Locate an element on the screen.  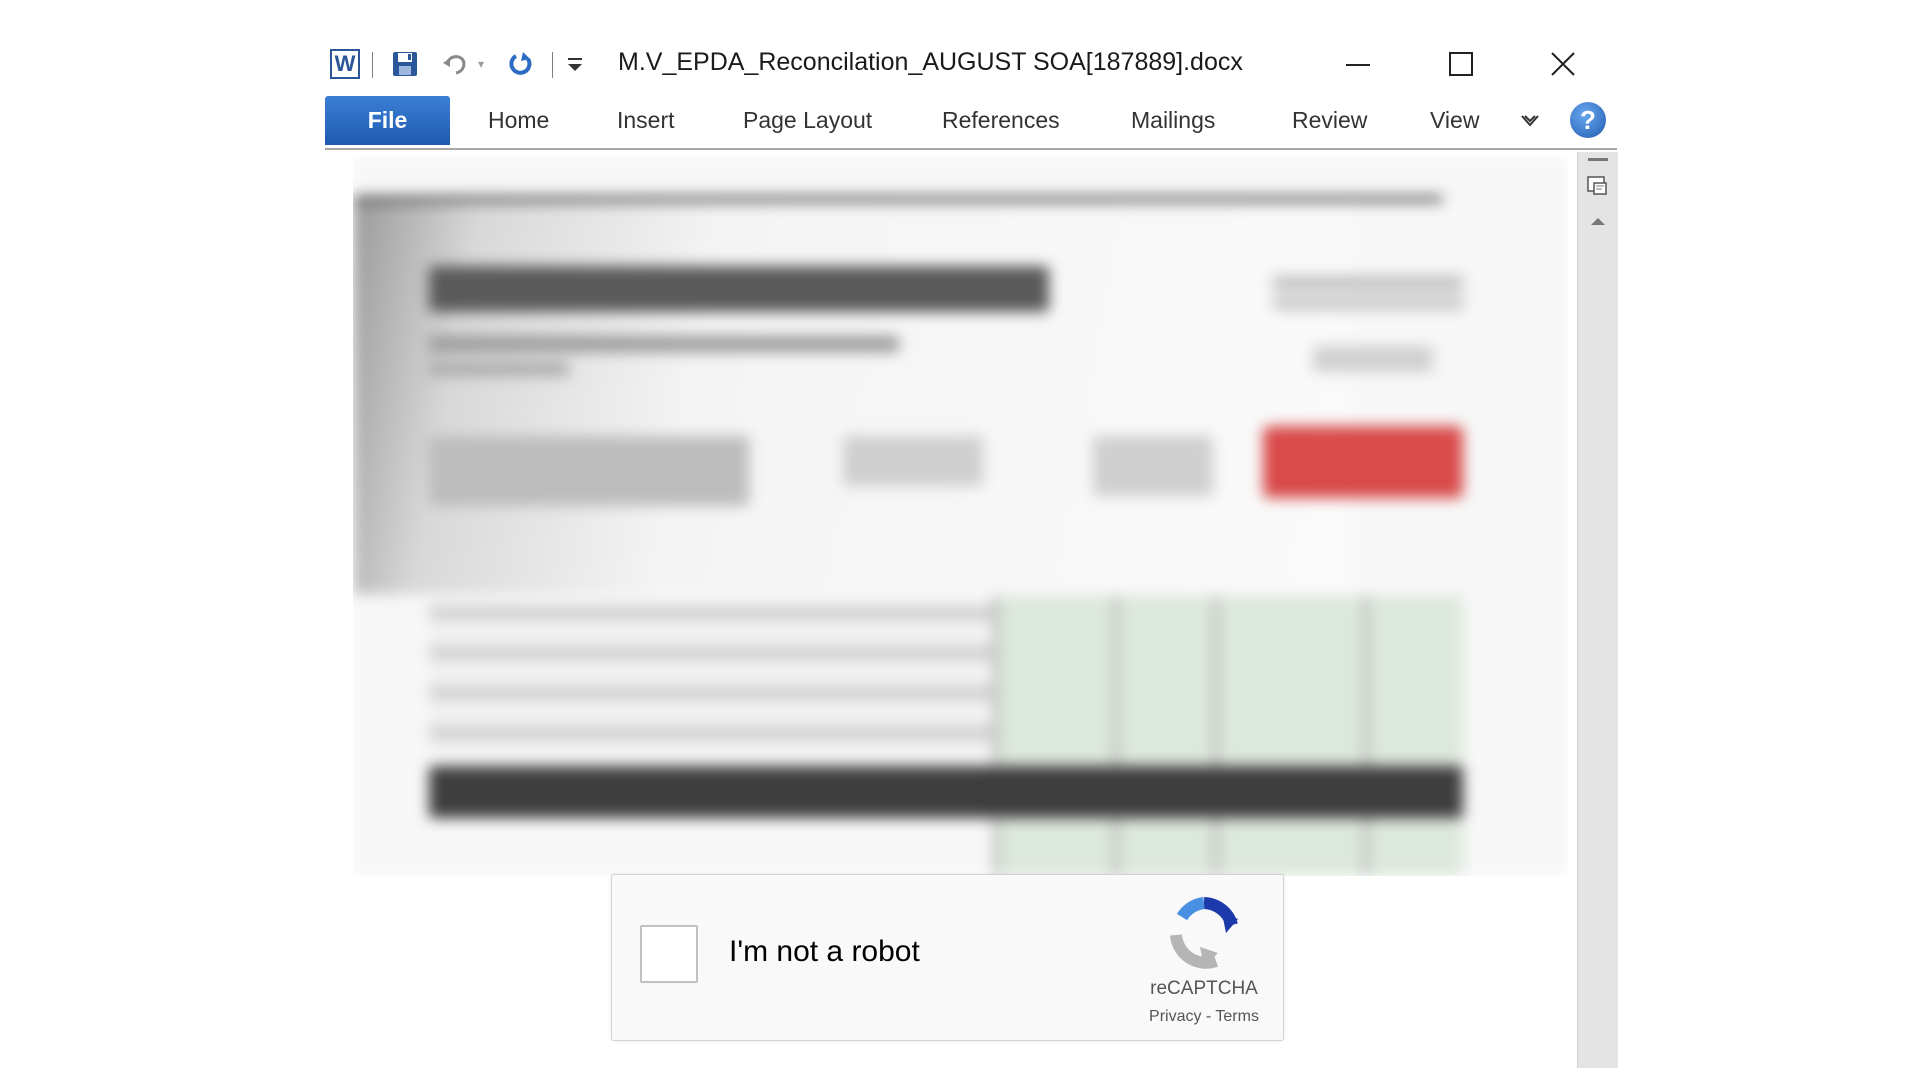
word-logo-letter: W is located at coordinates (345, 64).